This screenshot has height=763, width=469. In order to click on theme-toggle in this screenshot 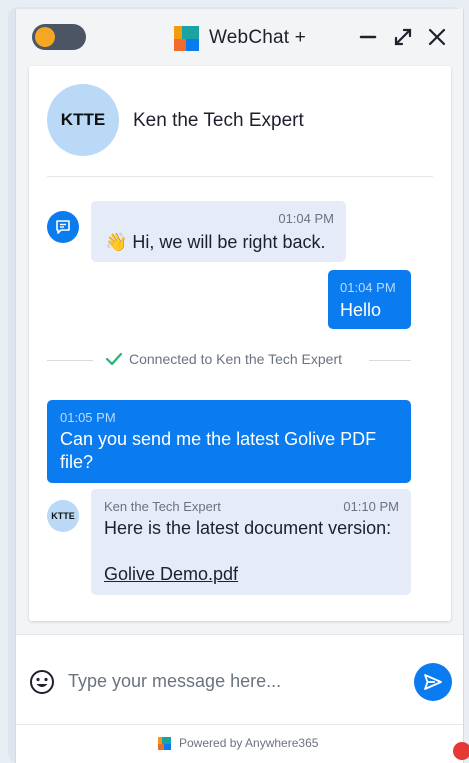, I will do `click(59, 37)`.